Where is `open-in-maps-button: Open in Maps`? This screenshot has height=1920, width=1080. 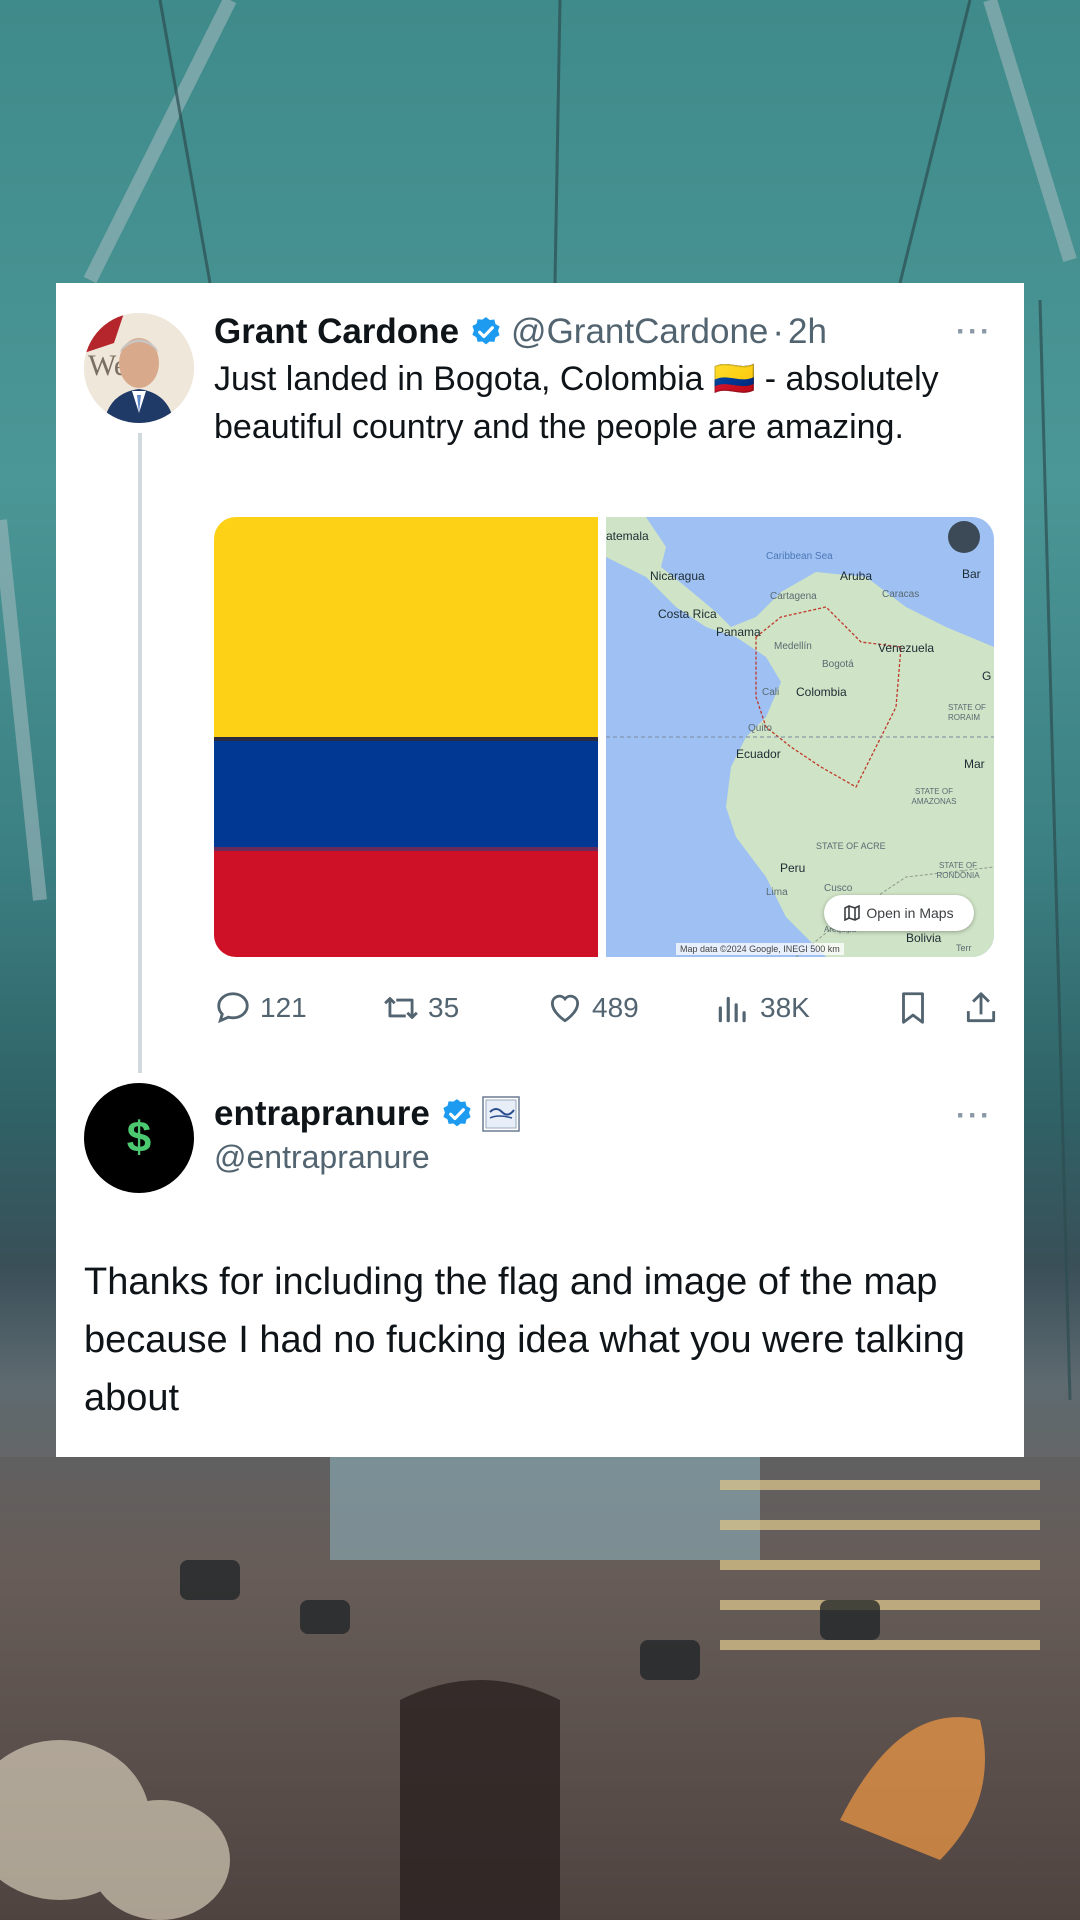
open-in-maps-button: Open in Maps is located at coordinates (899, 913).